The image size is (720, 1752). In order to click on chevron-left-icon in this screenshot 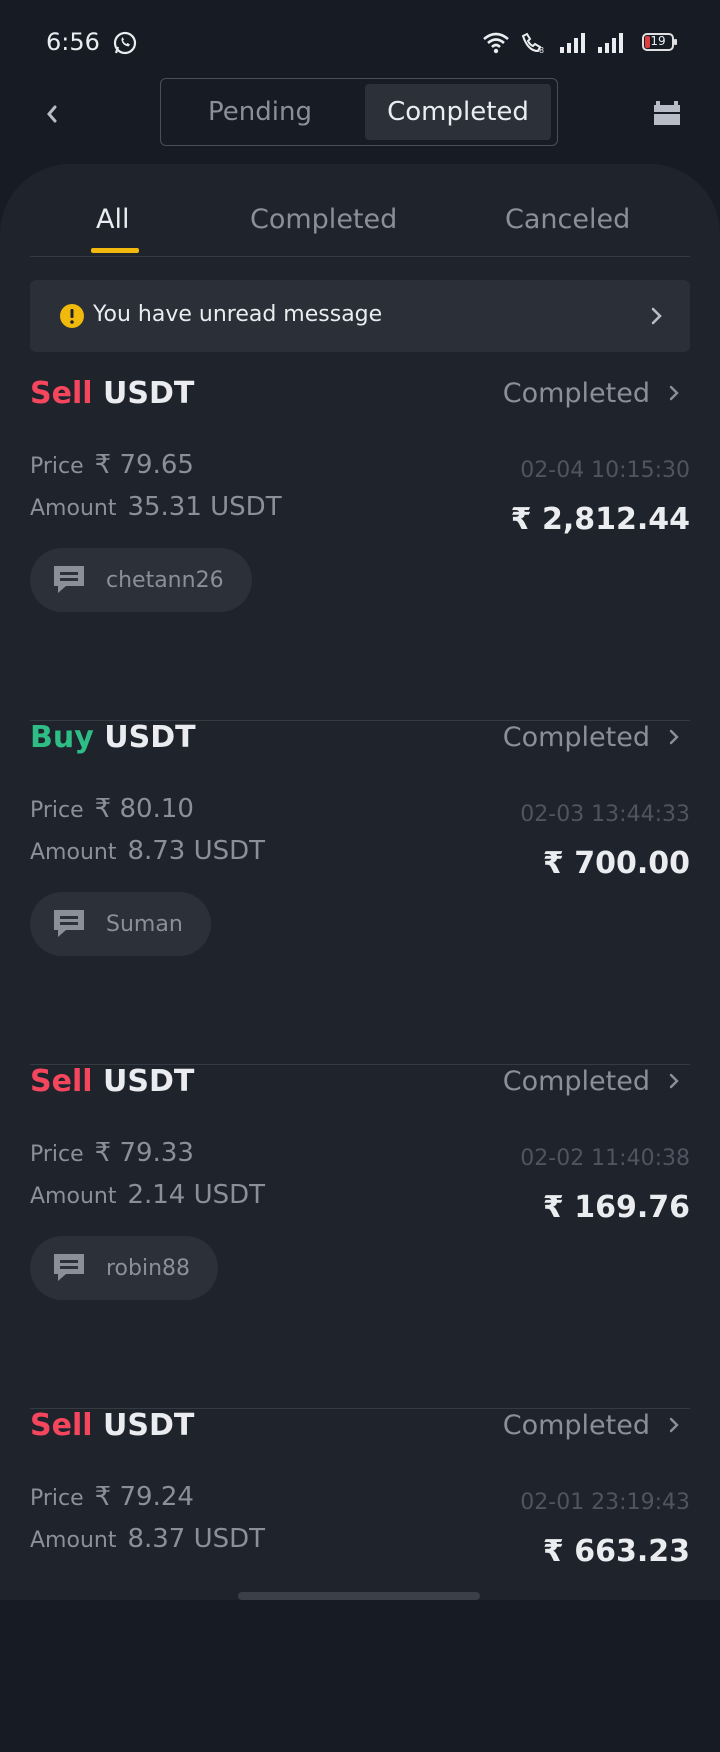, I will do `click(52, 114)`.